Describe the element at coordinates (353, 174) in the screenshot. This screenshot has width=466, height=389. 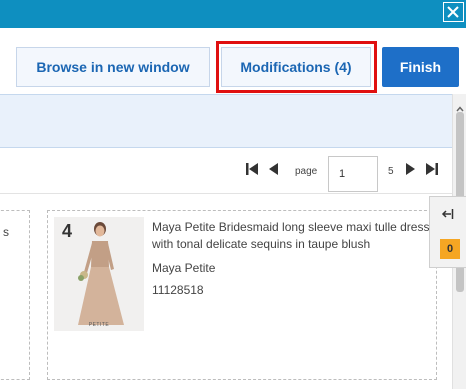
I see `page-number-input` at that location.